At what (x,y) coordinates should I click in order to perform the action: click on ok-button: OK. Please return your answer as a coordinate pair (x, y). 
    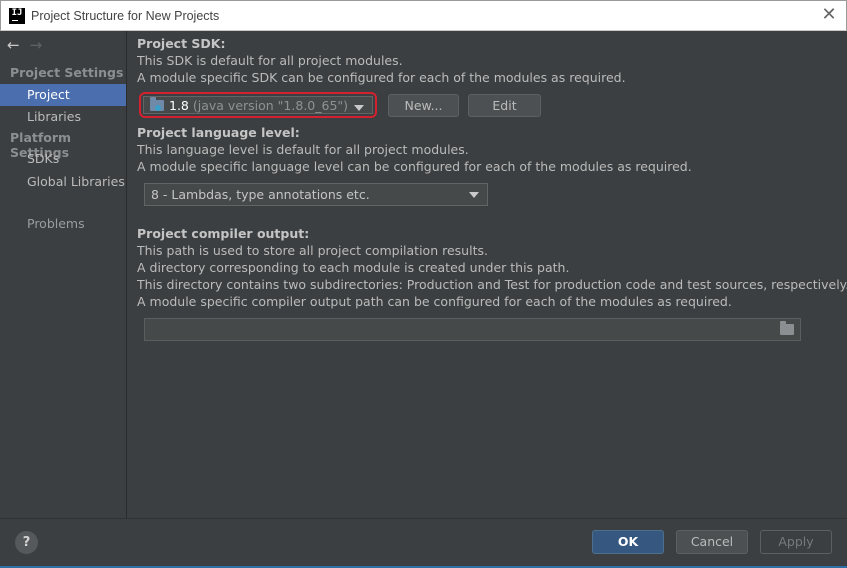
    Looking at the image, I should click on (628, 542).